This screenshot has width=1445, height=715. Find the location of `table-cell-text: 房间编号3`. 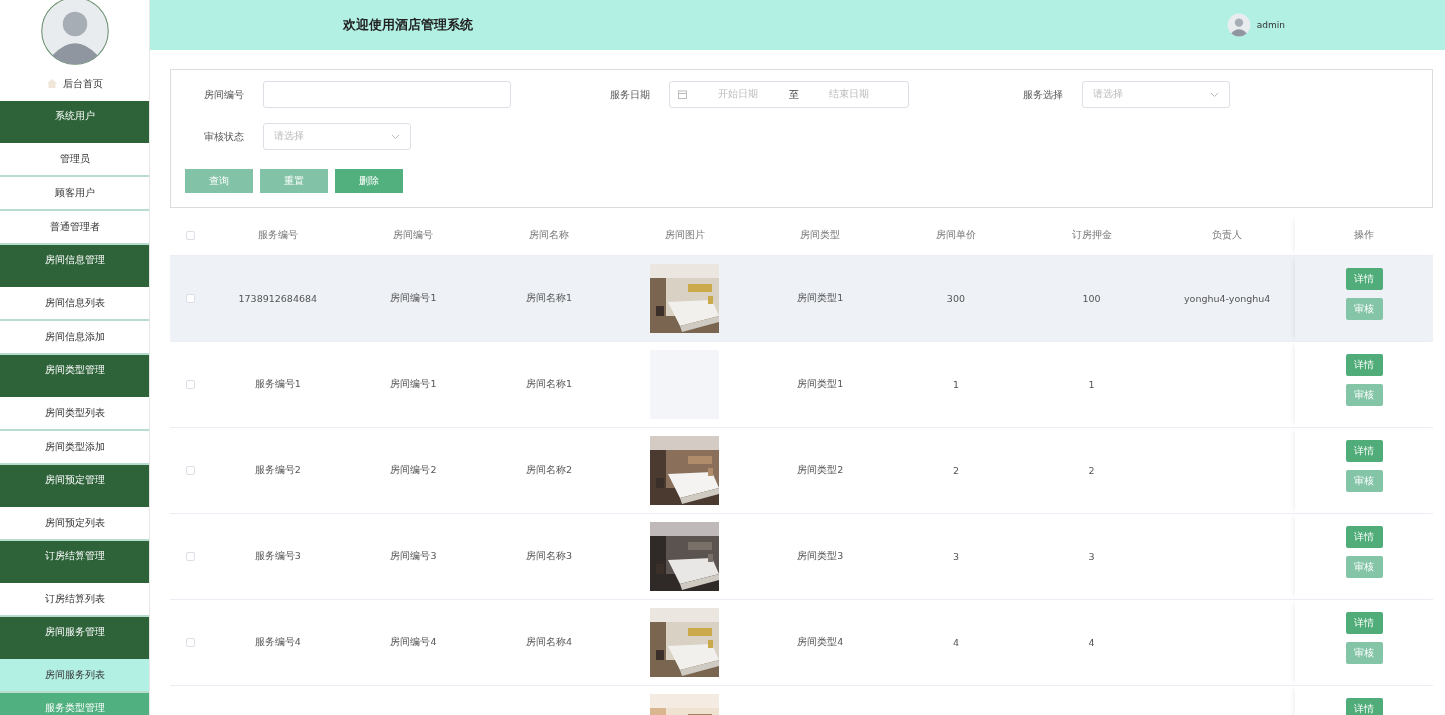

table-cell-text: 房间编号3 is located at coordinates (413, 556).